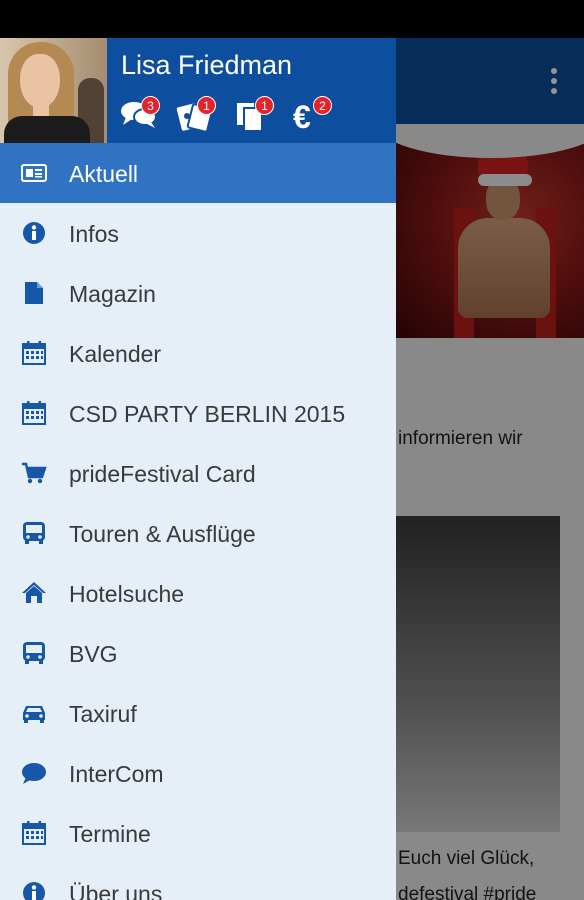  I want to click on document-icon, so click(34, 293).